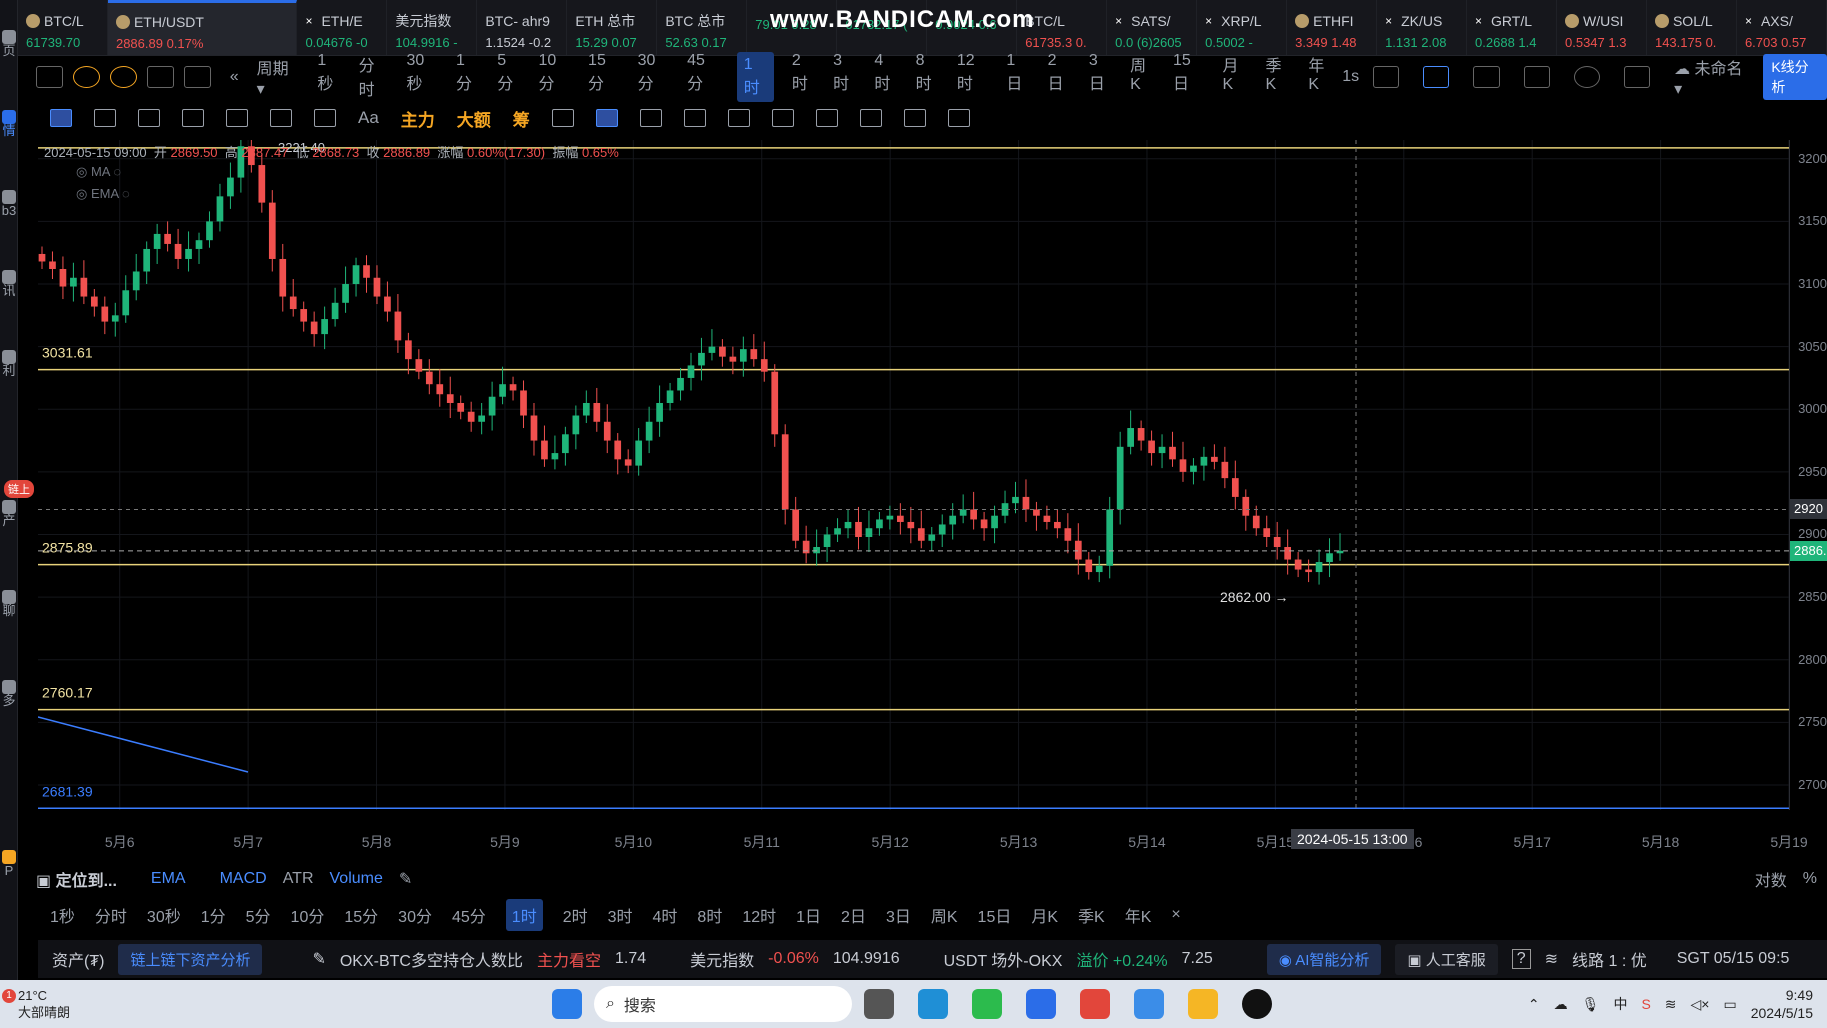 This screenshot has height=1028, width=1827. I want to click on symbol-tab: 美元指数 104.9916 -, so click(432, 27).